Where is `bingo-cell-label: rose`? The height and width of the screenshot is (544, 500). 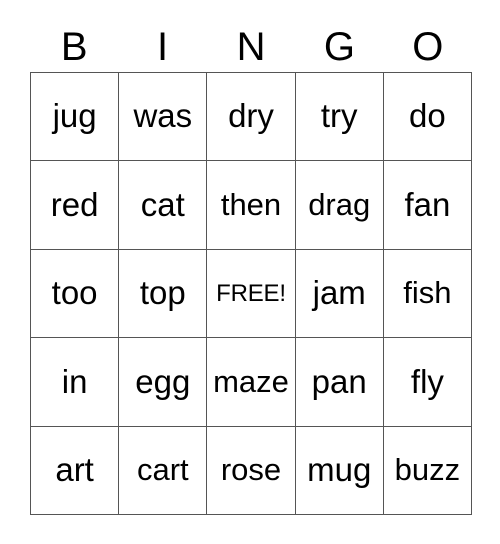 bingo-cell-label: rose is located at coordinates (251, 470).